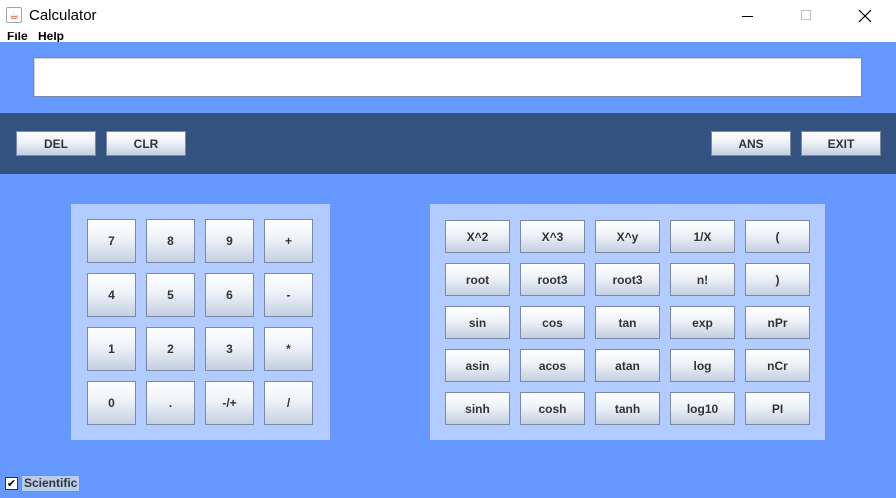 The width and height of the screenshot is (896, 498). Describe the element at coordinates (777, 279) in the screenshot. I see `scientific-key: )` at that location.